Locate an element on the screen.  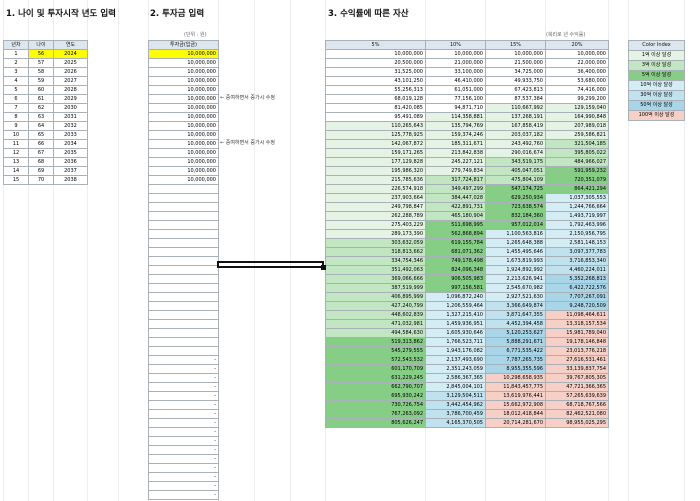
returns-cell: 11,843,457,775 is located at coordinates (515, 387).